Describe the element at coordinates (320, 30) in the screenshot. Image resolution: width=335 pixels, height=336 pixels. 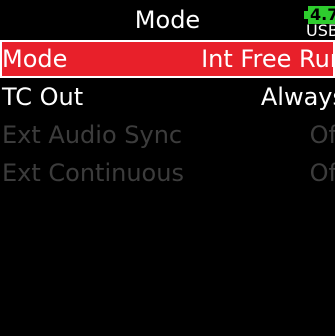
I see `power-source-label: USB` at that location.